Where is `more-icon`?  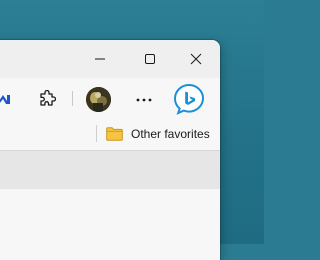
more-icon is located at coordinates (144, 100).